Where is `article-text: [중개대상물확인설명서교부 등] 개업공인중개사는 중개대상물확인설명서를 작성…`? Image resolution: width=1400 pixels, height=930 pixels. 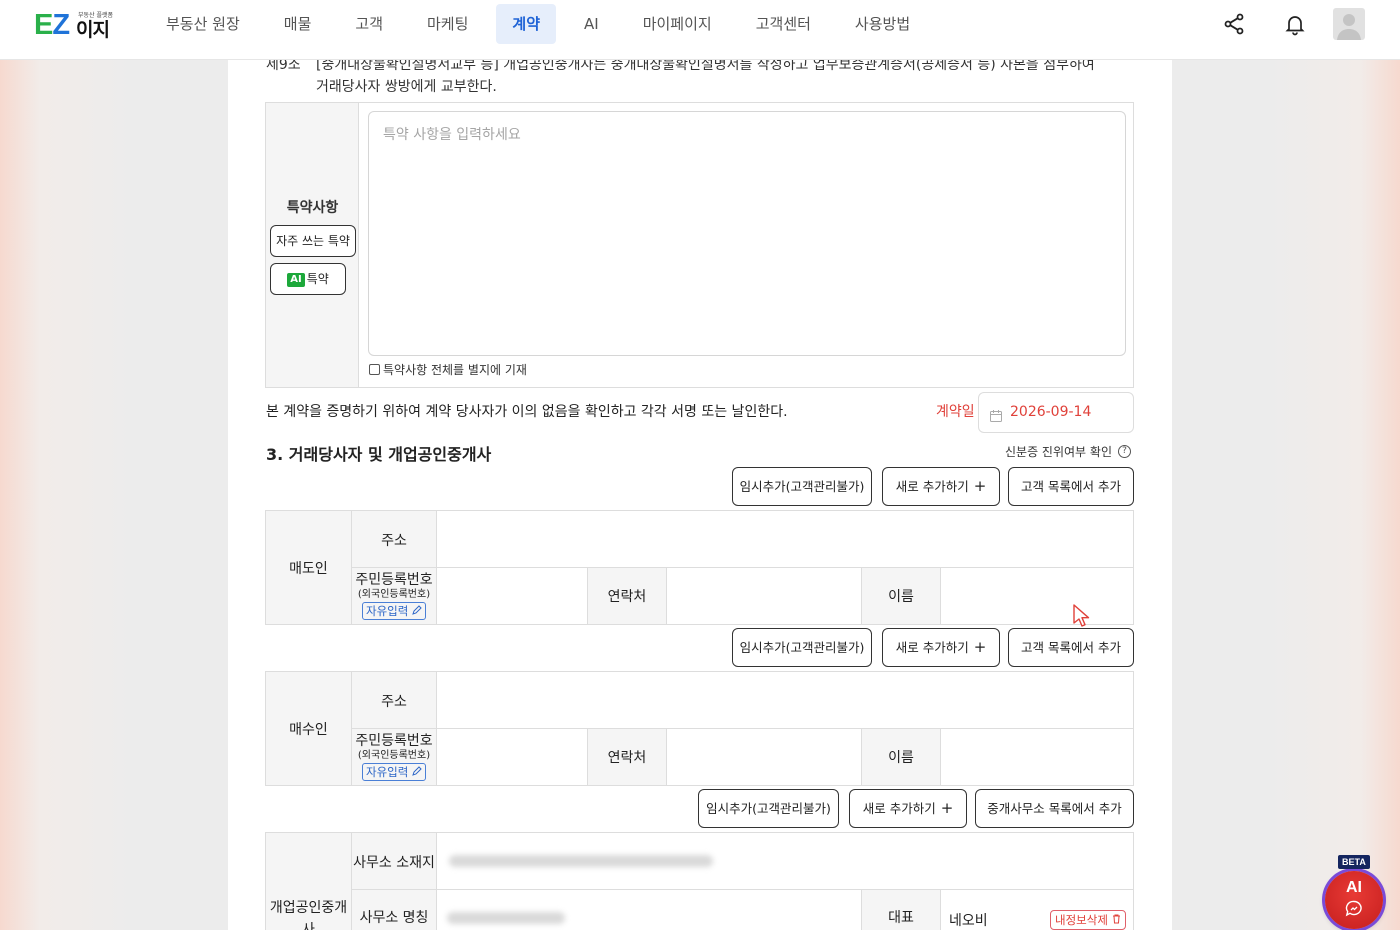
article-text: [중개대상물확인설명서교부 등] 개업공인중개사는 중개대상물확인설명서를 작성… is located at coordinates (705, 76).